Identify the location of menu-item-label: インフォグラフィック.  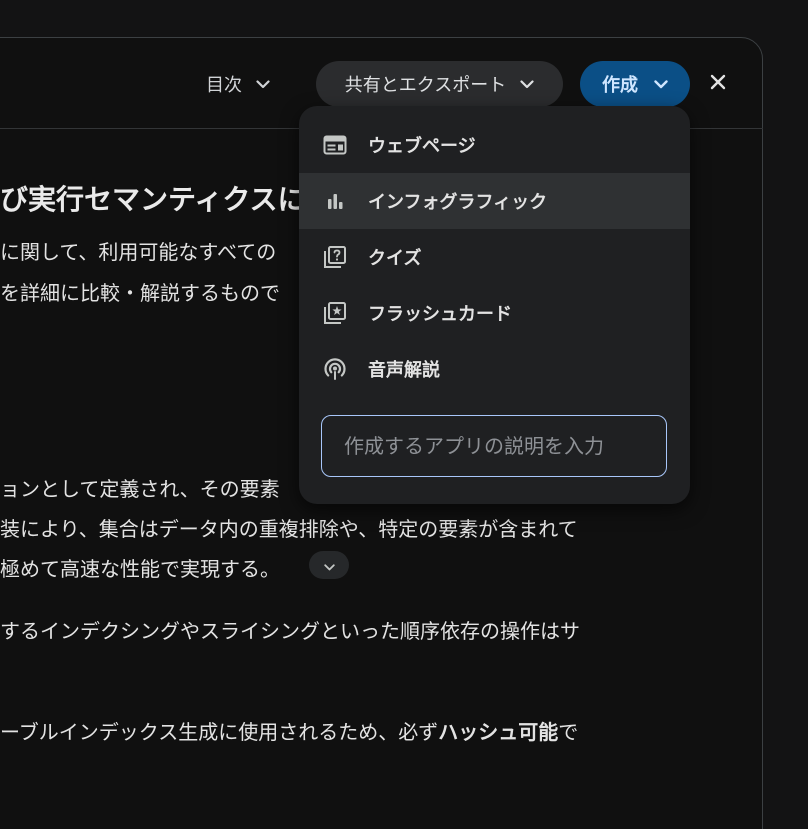
(458, 202).